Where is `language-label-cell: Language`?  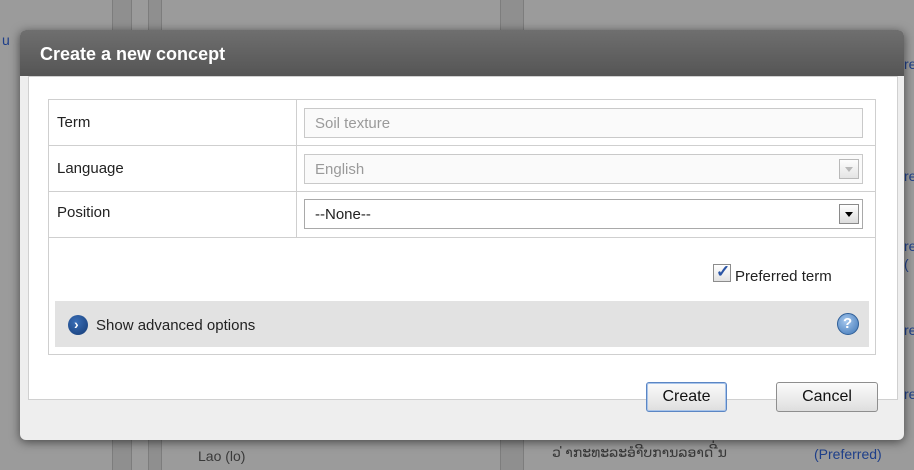
language-label-cell: Language is located at coordinates (173, 168).